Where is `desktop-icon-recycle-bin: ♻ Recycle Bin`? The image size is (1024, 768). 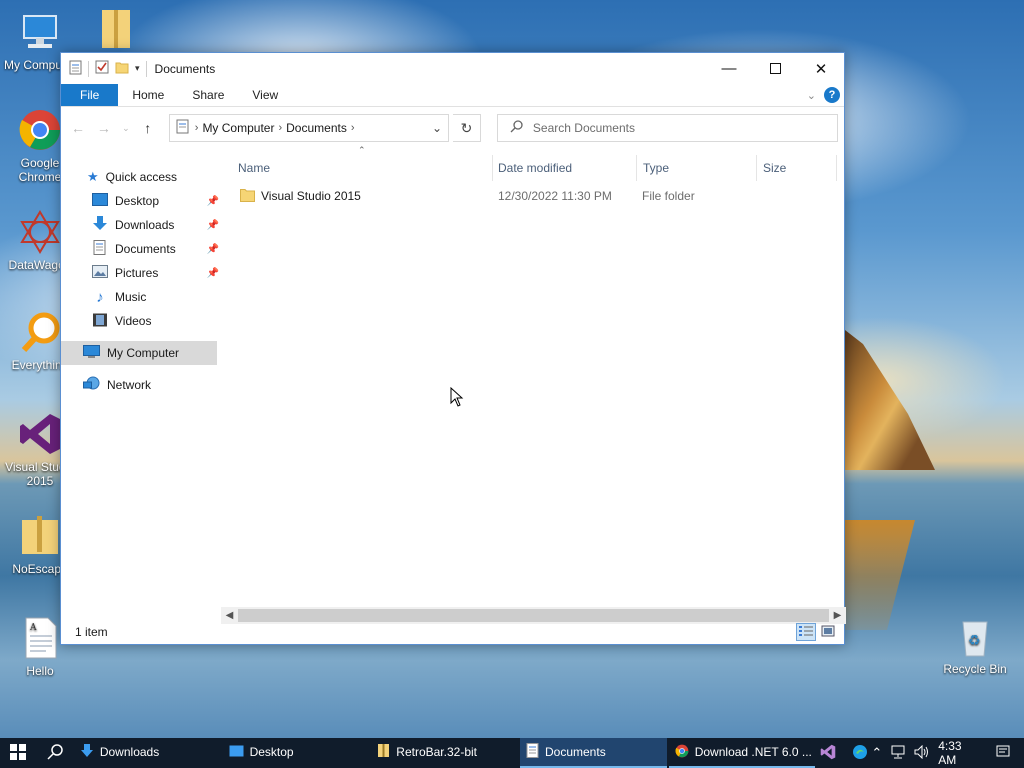 desktop-icon-recycle-bin: ♻ Recycle Bin is located at coordinates (975, 645).